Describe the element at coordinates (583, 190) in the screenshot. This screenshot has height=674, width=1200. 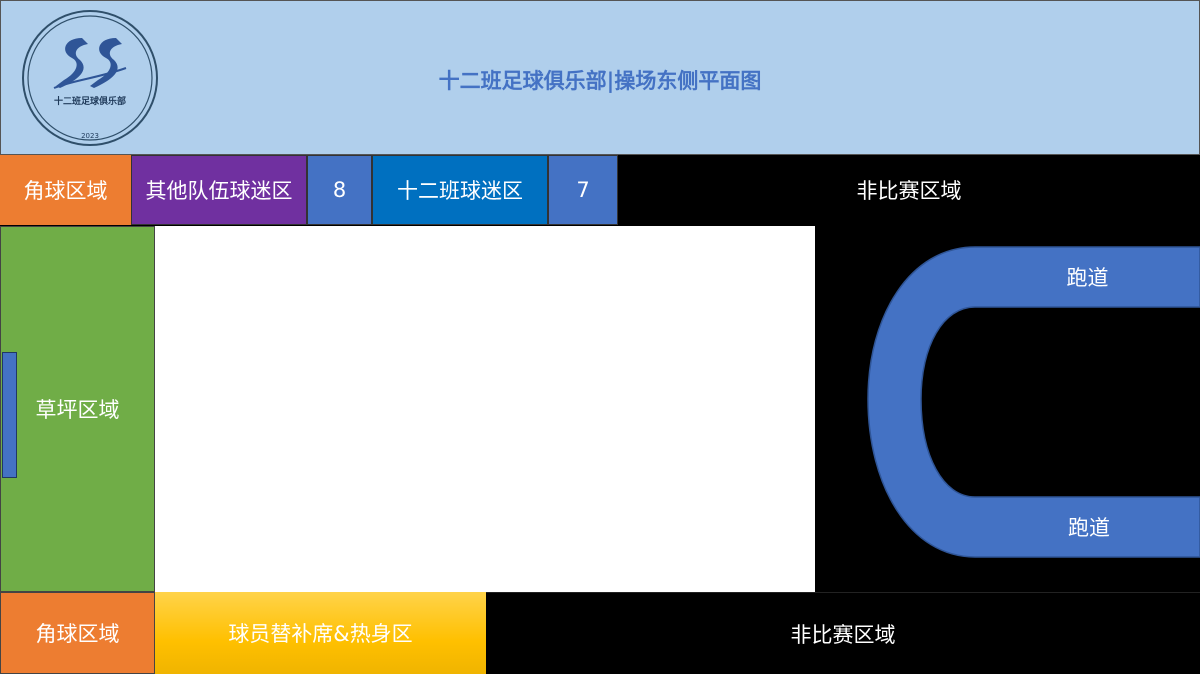
I see `section-badge-7: 7` at that location.